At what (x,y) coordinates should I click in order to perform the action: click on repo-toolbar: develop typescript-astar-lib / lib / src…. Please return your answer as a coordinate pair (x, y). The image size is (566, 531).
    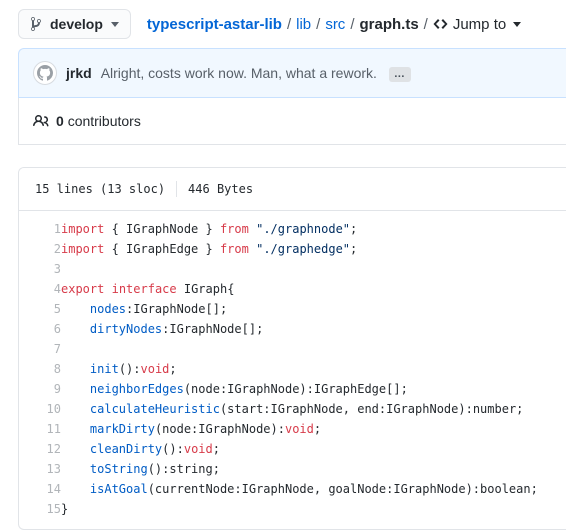
    Looking at the image, I should click on (283, 24).